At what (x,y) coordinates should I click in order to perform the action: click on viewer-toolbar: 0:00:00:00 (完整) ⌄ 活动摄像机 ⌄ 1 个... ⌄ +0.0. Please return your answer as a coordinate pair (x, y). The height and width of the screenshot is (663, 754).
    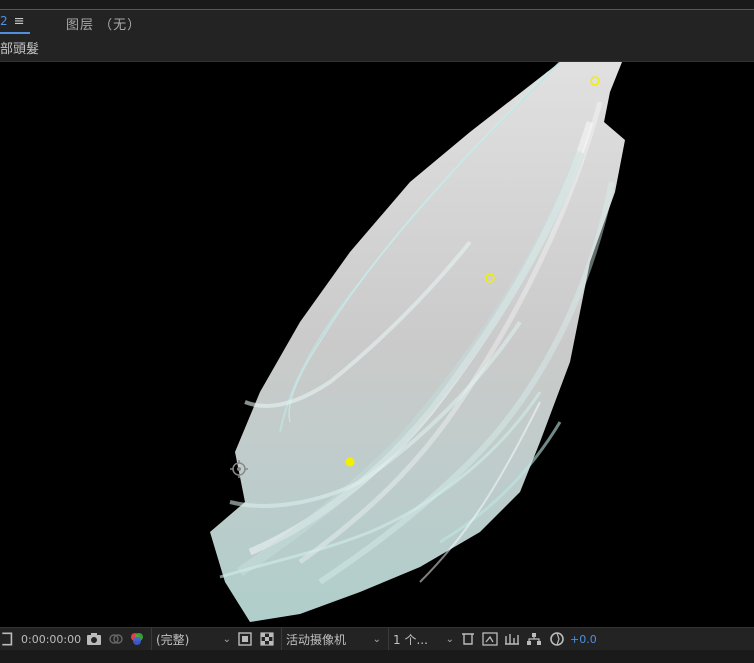
    Looking at the image, I should click on (377, 638).